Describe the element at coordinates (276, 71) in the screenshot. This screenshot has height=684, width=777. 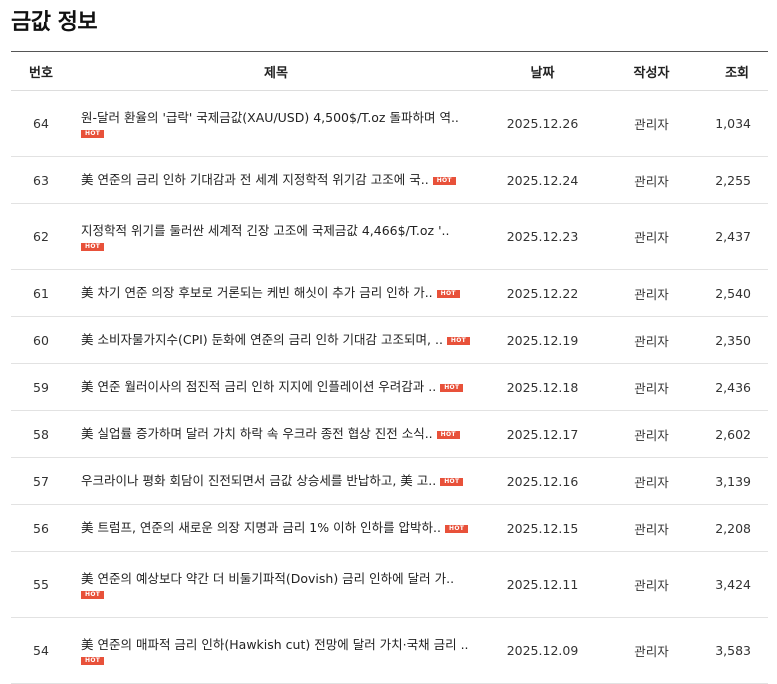
I see `header-title: 제목` at that location.